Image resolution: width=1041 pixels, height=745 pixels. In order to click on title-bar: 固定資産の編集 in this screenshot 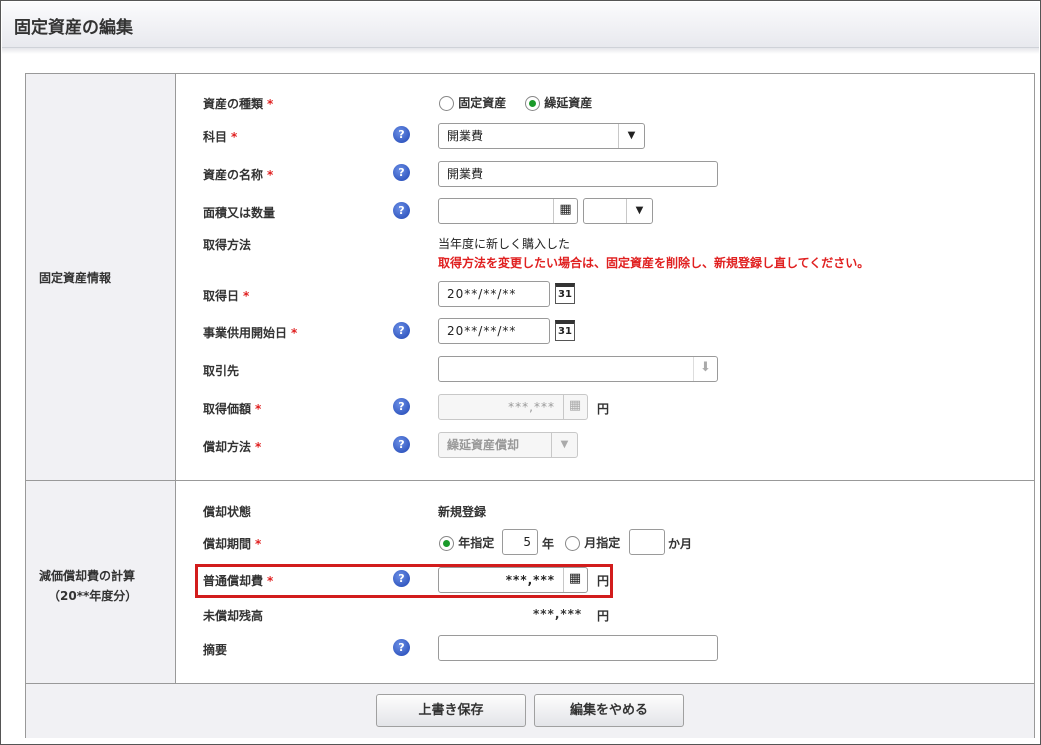, I will do `click(520, 25)`.